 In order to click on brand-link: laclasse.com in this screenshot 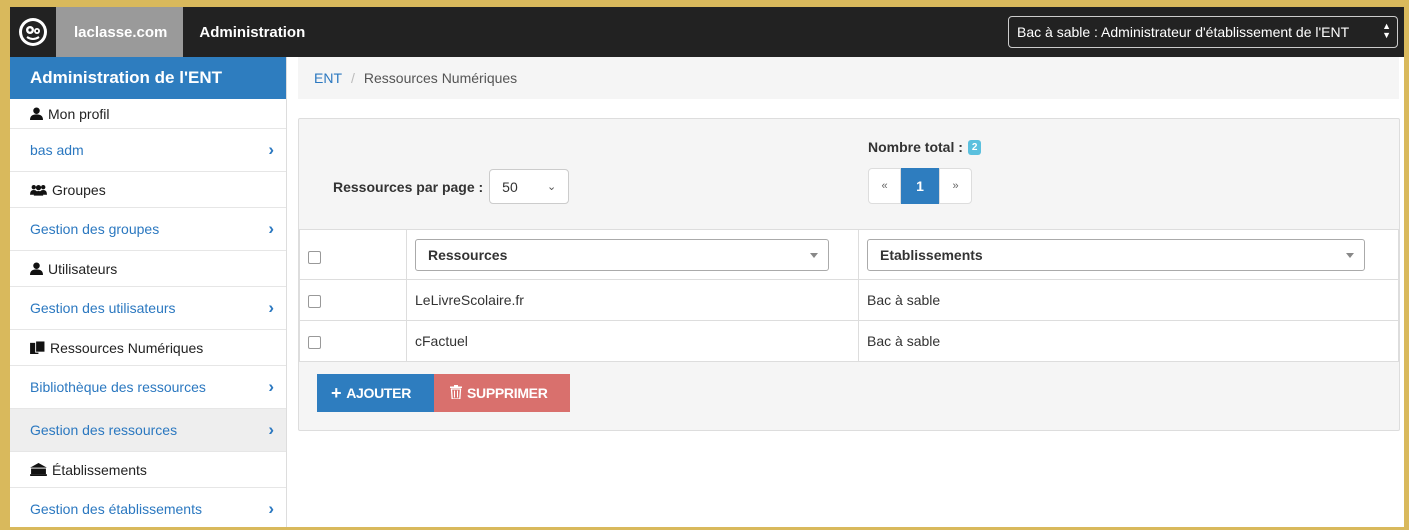, I will do `click(120, 32)`.